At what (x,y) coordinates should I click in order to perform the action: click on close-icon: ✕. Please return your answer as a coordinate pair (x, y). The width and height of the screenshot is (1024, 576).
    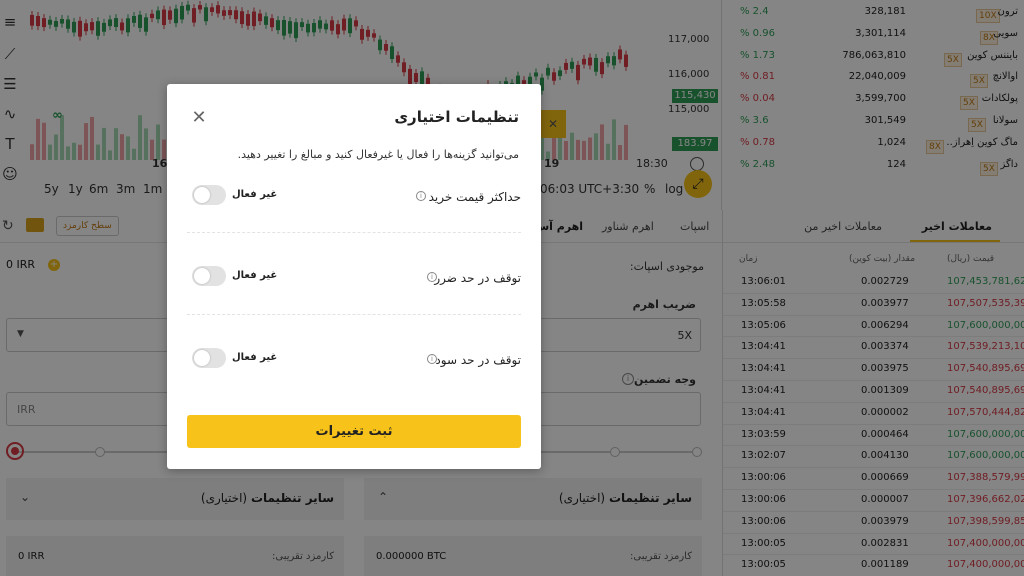
    Looking at the image, I should click on (199, 118).